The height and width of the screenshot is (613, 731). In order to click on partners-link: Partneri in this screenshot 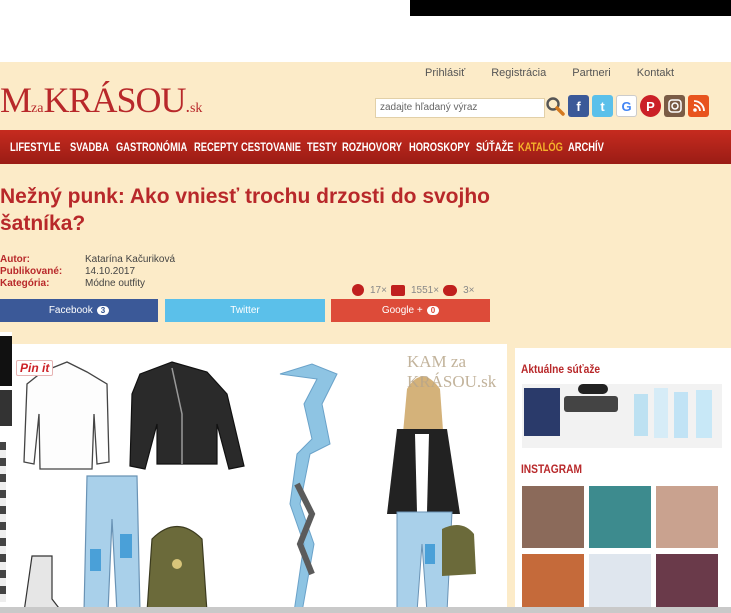, I will do `click(591, 73)`.